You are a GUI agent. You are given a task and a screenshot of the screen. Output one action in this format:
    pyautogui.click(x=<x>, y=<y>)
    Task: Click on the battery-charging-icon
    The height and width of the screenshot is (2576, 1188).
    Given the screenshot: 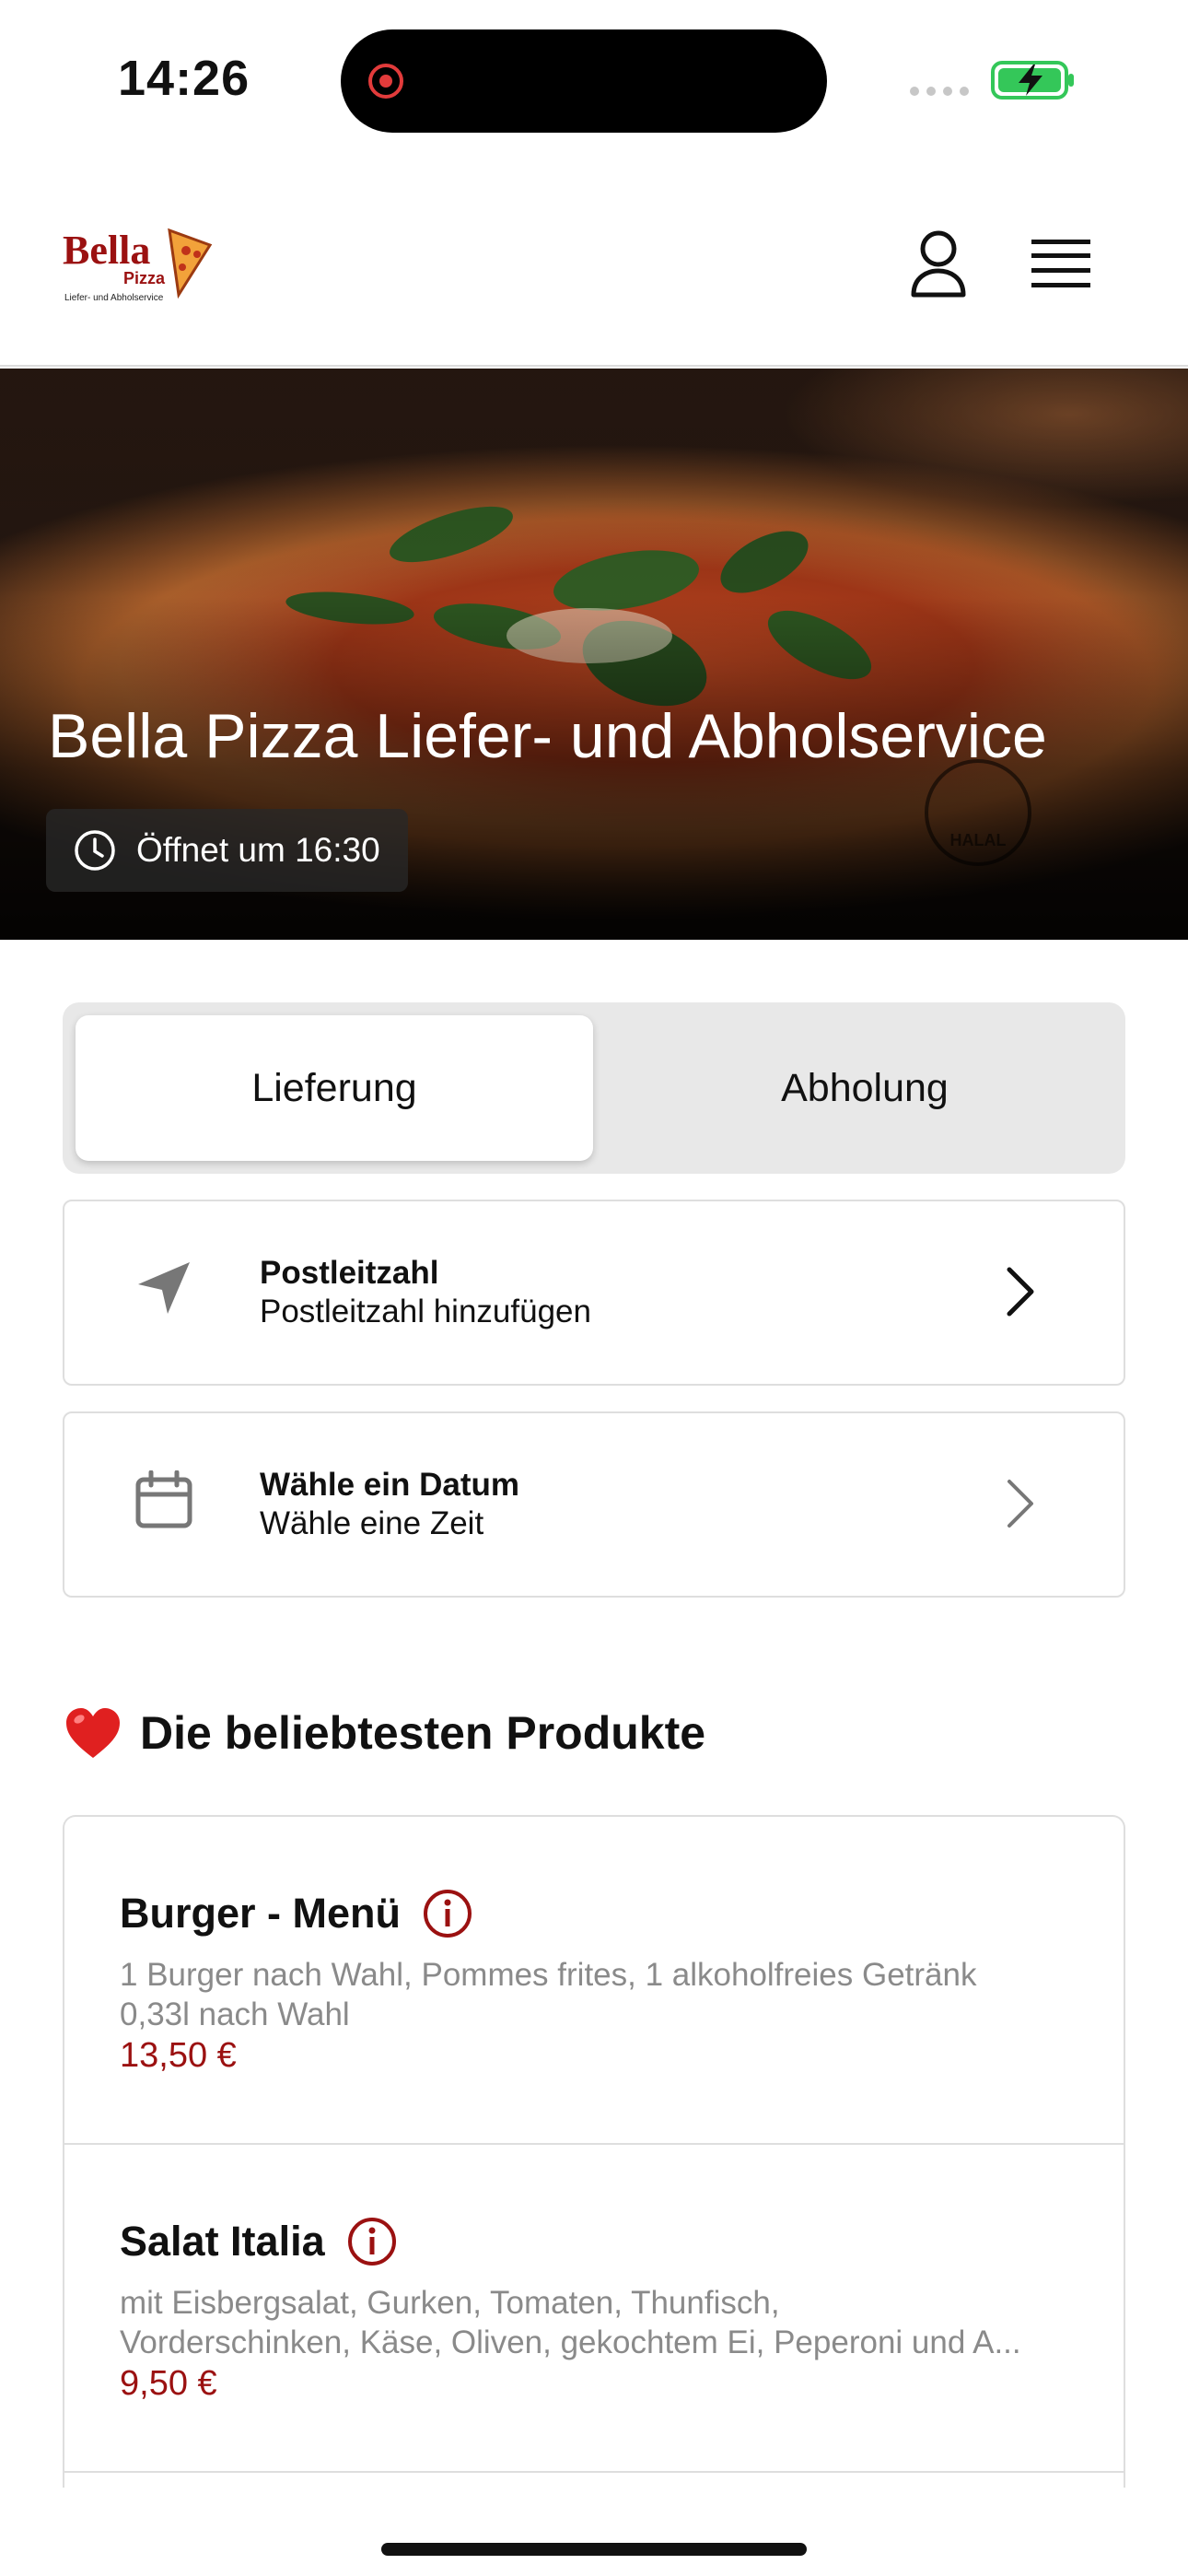 What is the action you would take?
    pyautogui.click(x=1032, y=80)
    